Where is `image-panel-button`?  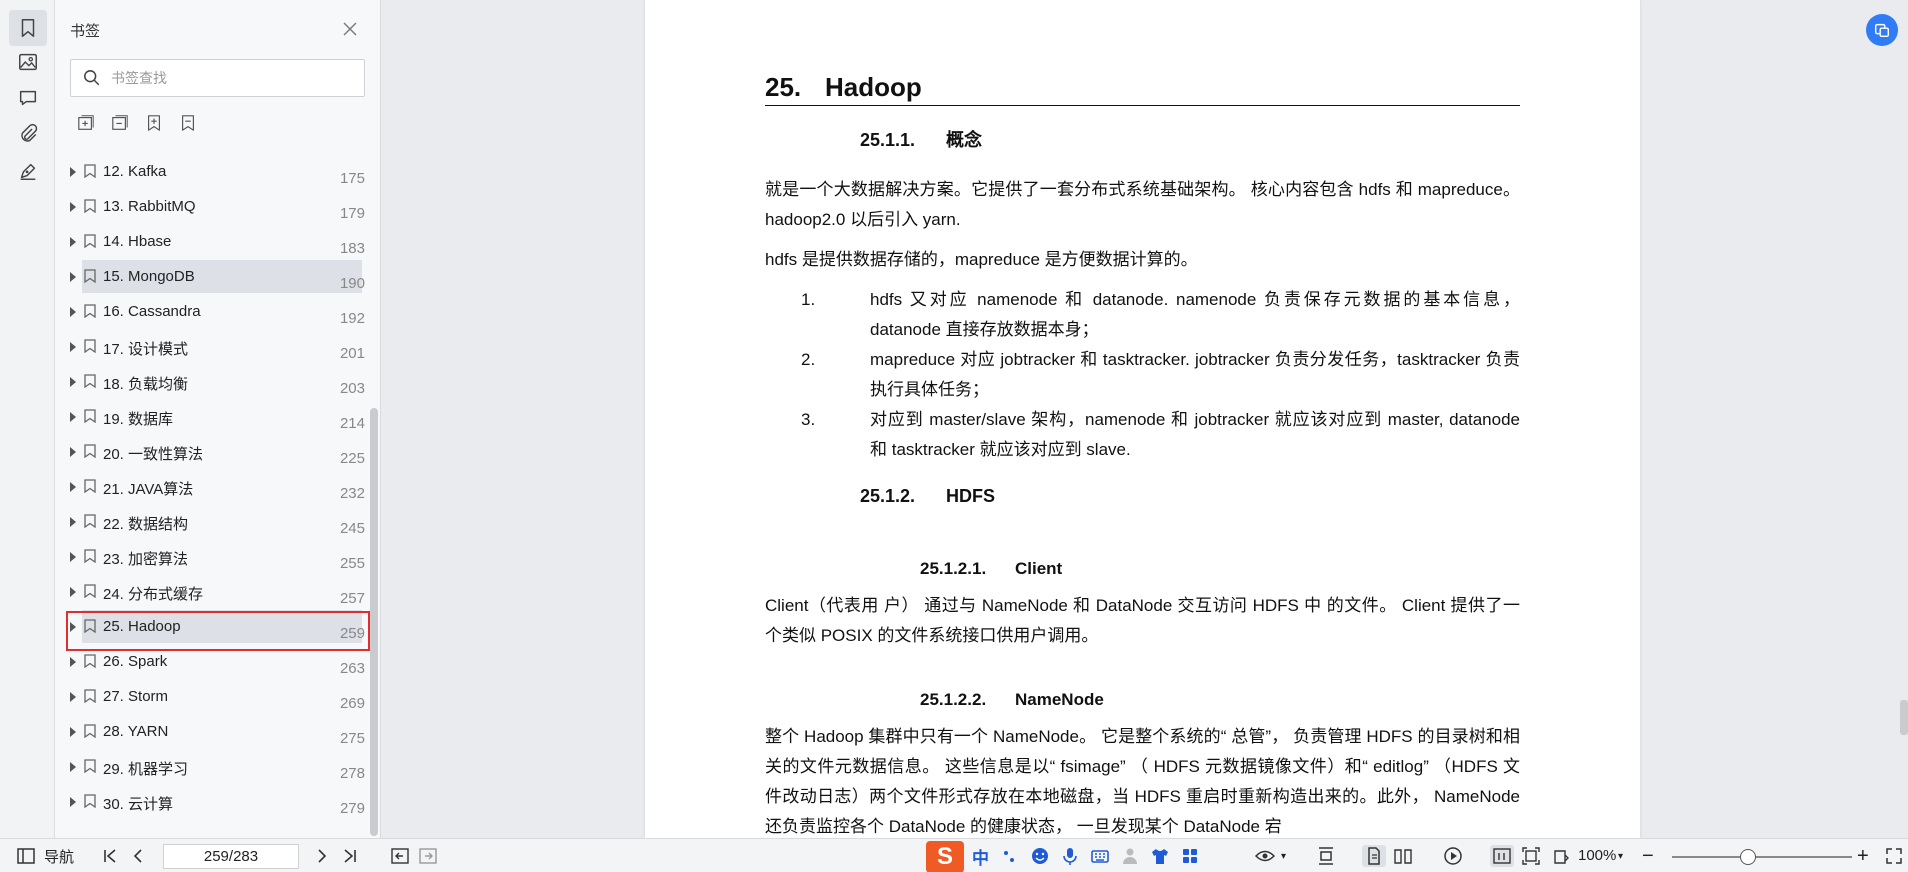 image-panel-button is located at coordinates (28, 62).